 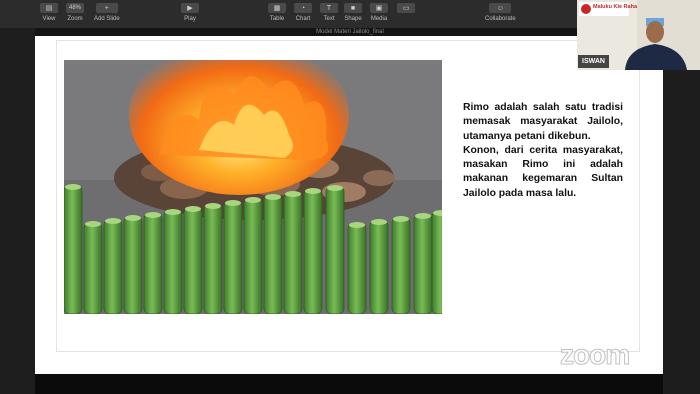 What do you see at coordinates (500, 8) in the screenshot?
I see `collaborate-icon: ☺` at bounding box center [500, 8].